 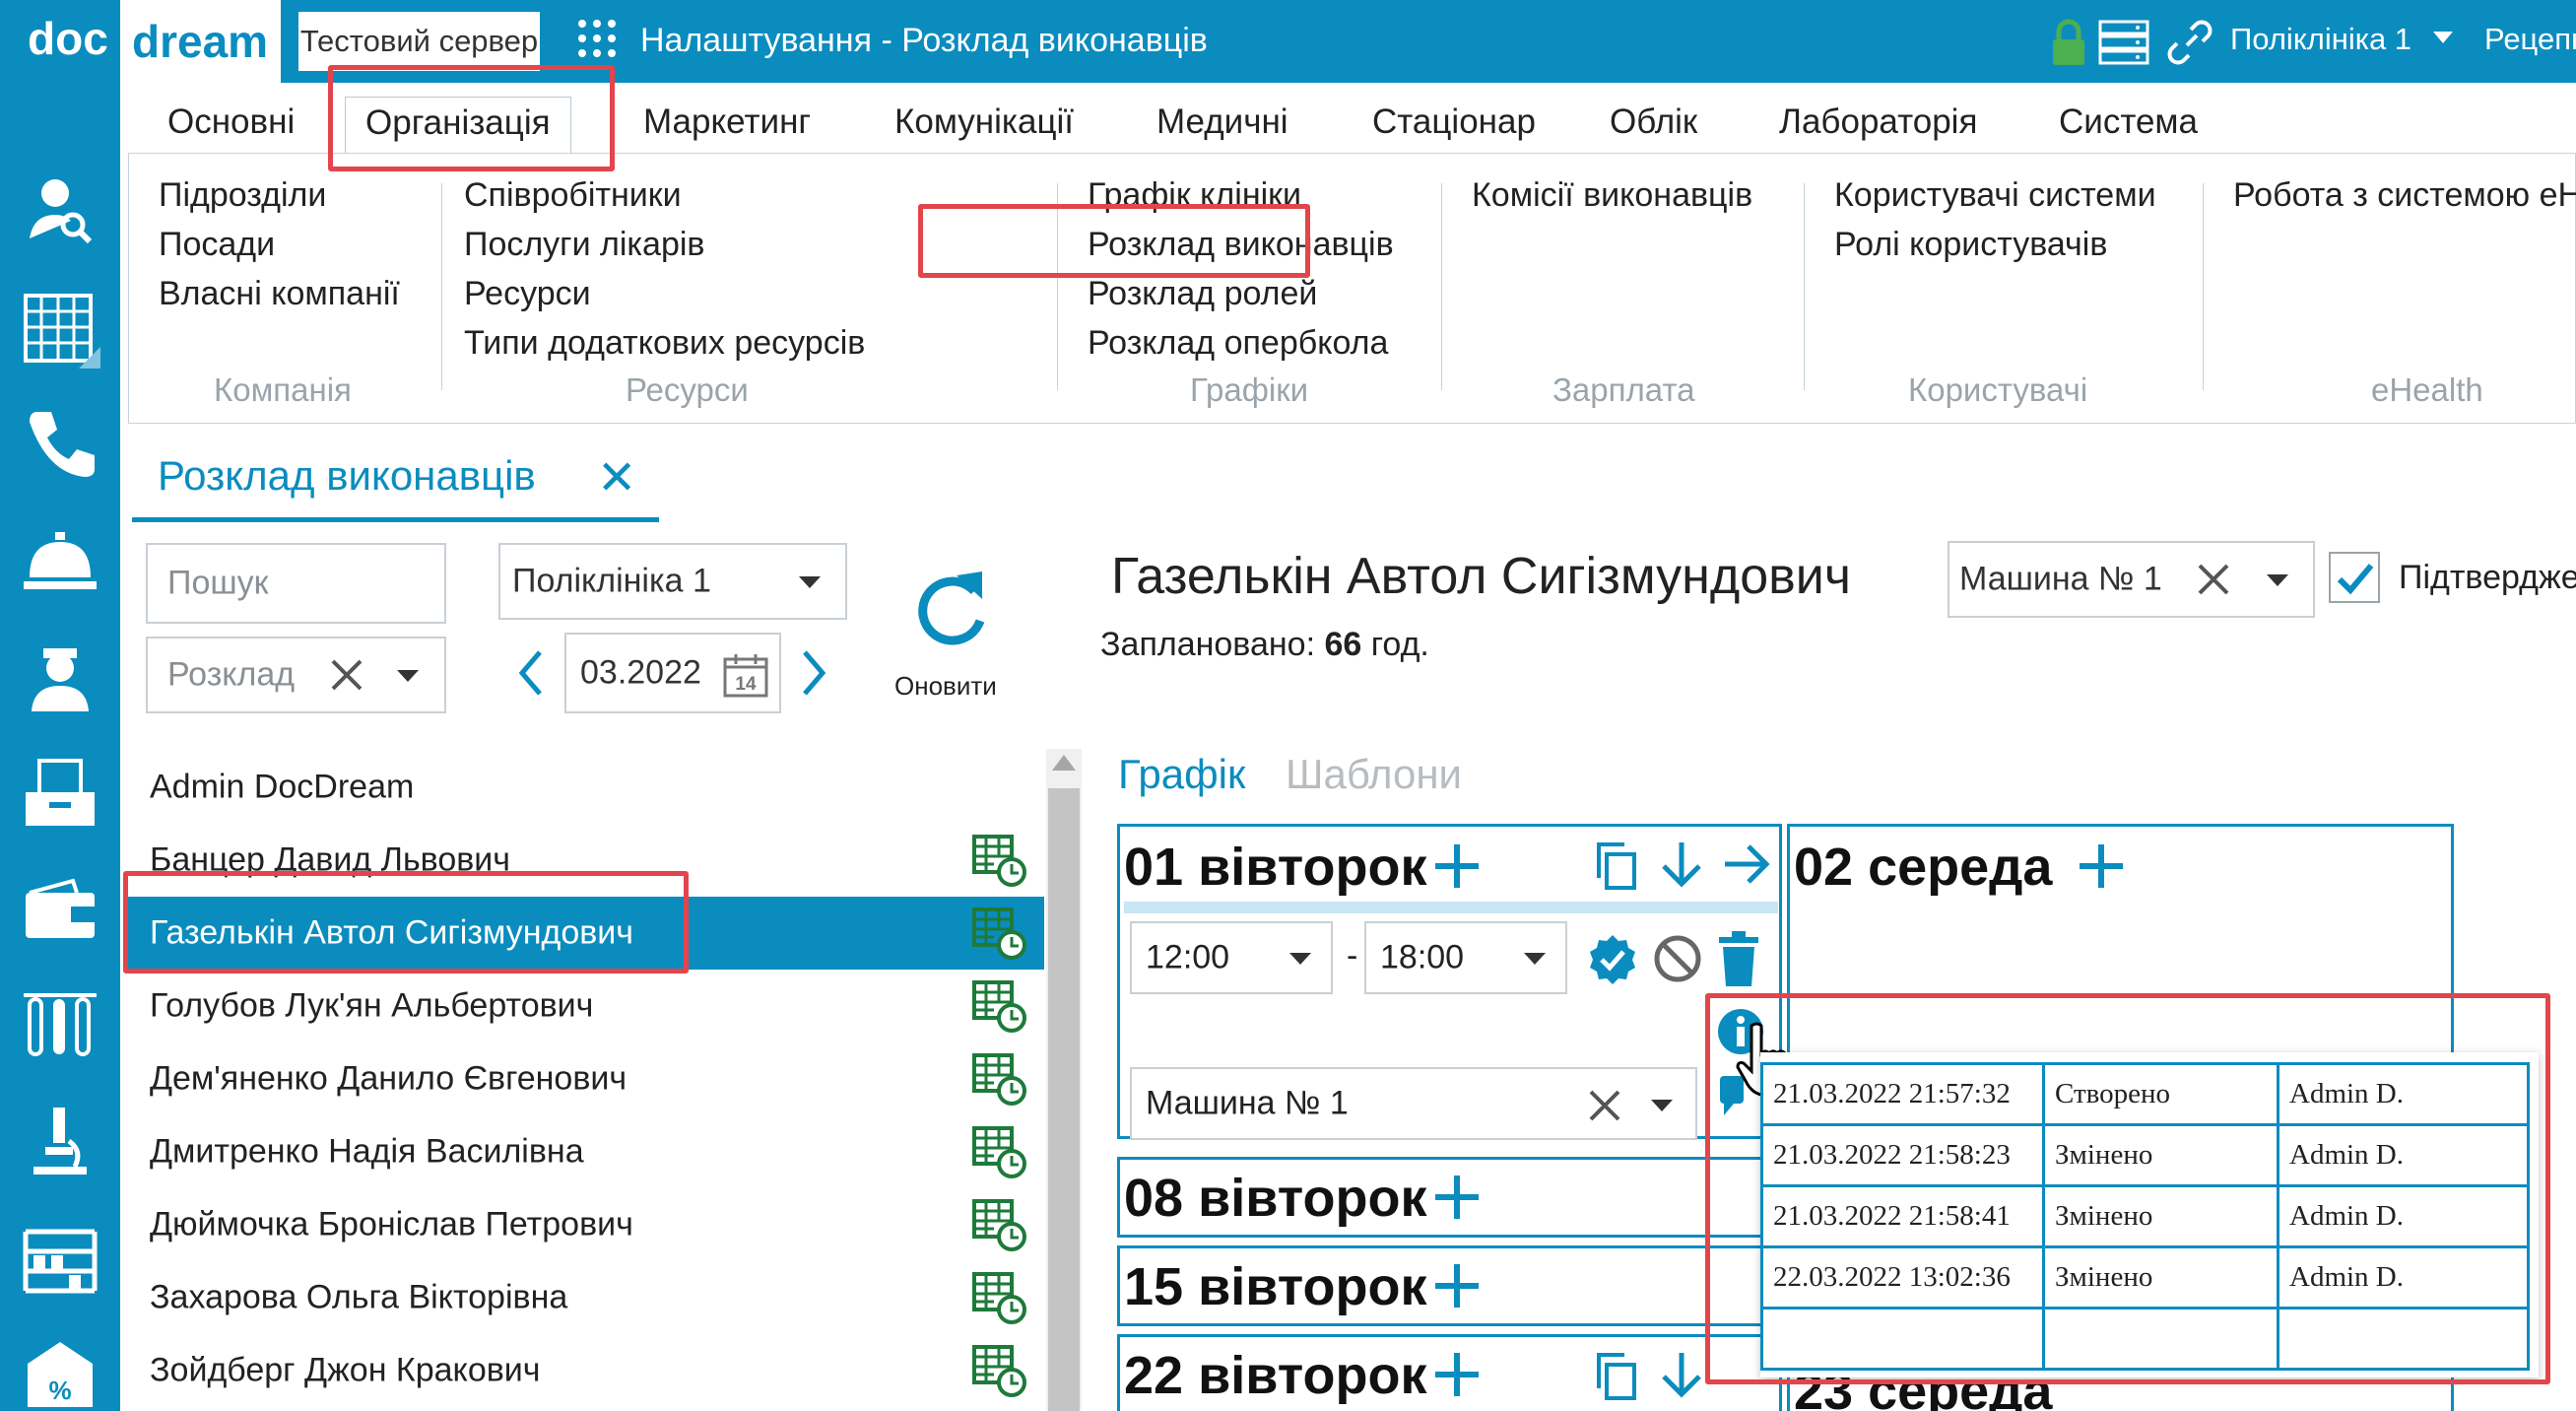 I want to click on page-tab: Розклад виконавців ✕, so click(x=396, y=485).